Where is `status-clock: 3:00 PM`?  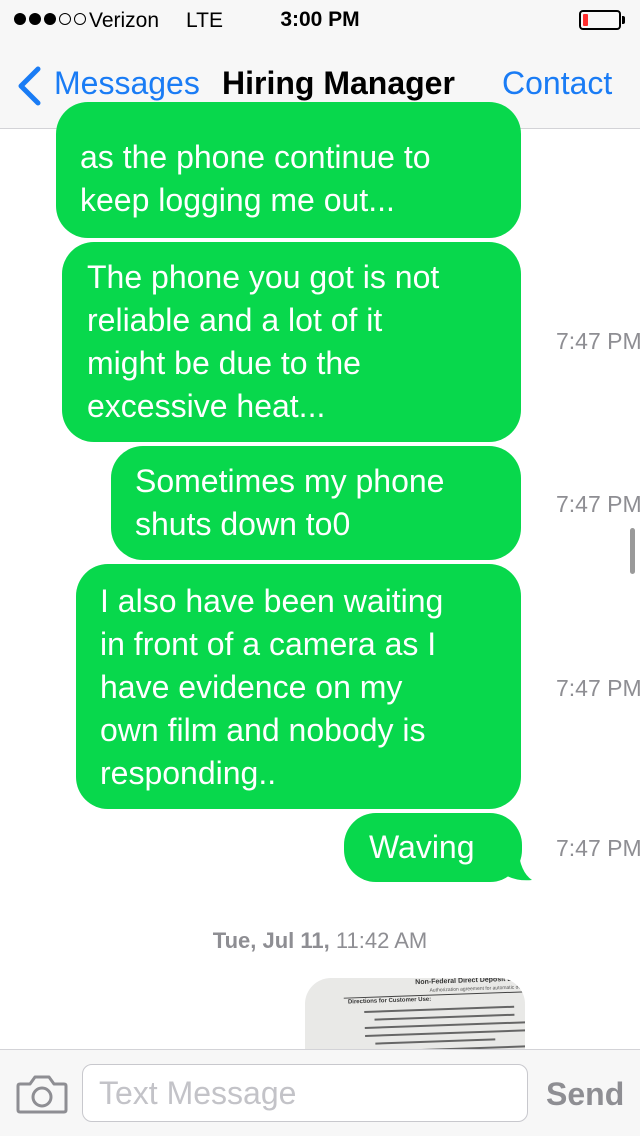 status-clock: 3:00 PM is located at coordinates (320, 19).